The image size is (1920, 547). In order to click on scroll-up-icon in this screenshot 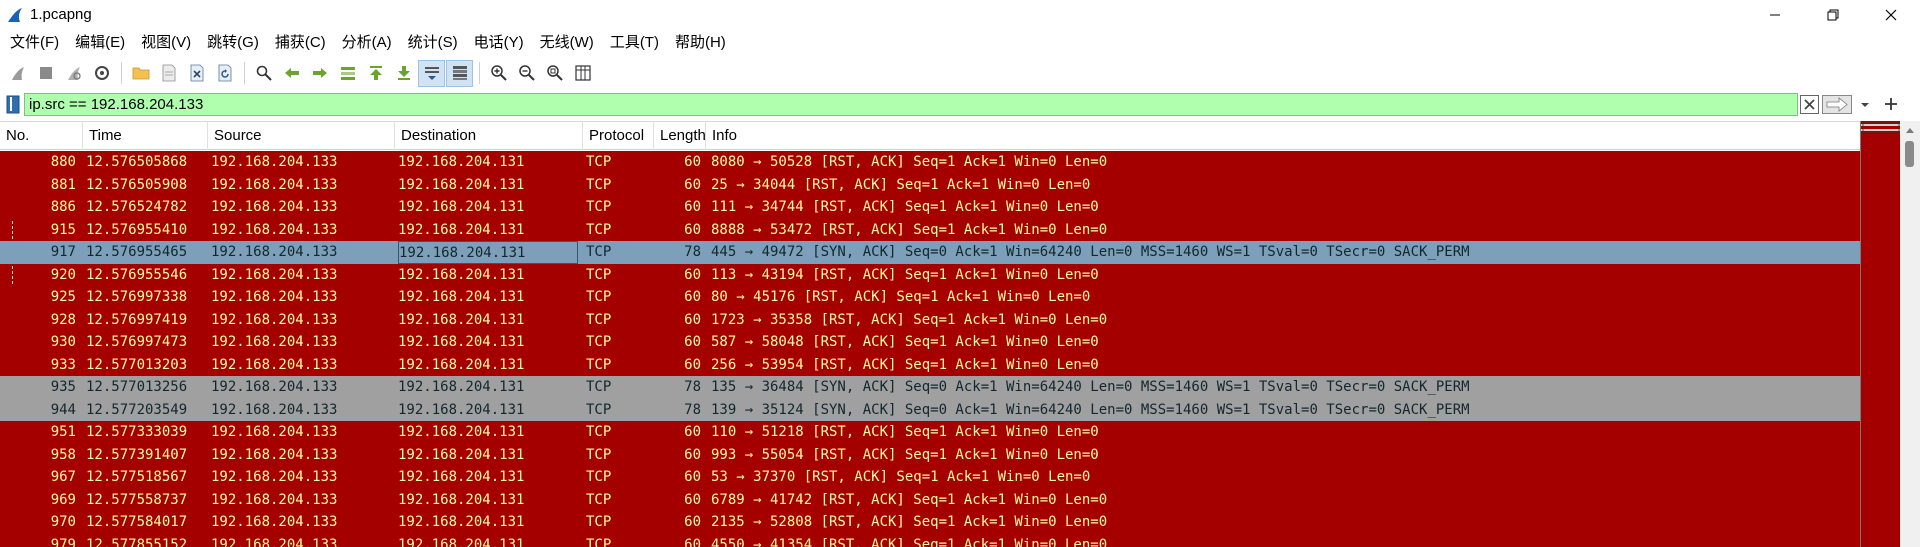, I will do `click(1910, 130)`.